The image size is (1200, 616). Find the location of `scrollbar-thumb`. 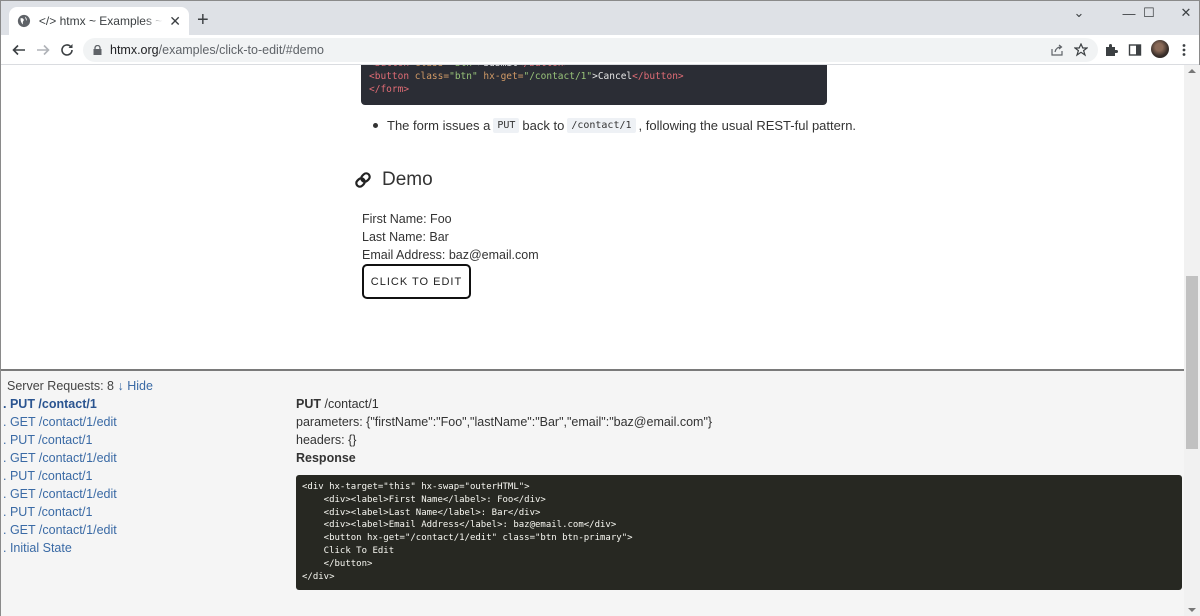

scrollbar-thumb is located at coordinates (1192, 362).